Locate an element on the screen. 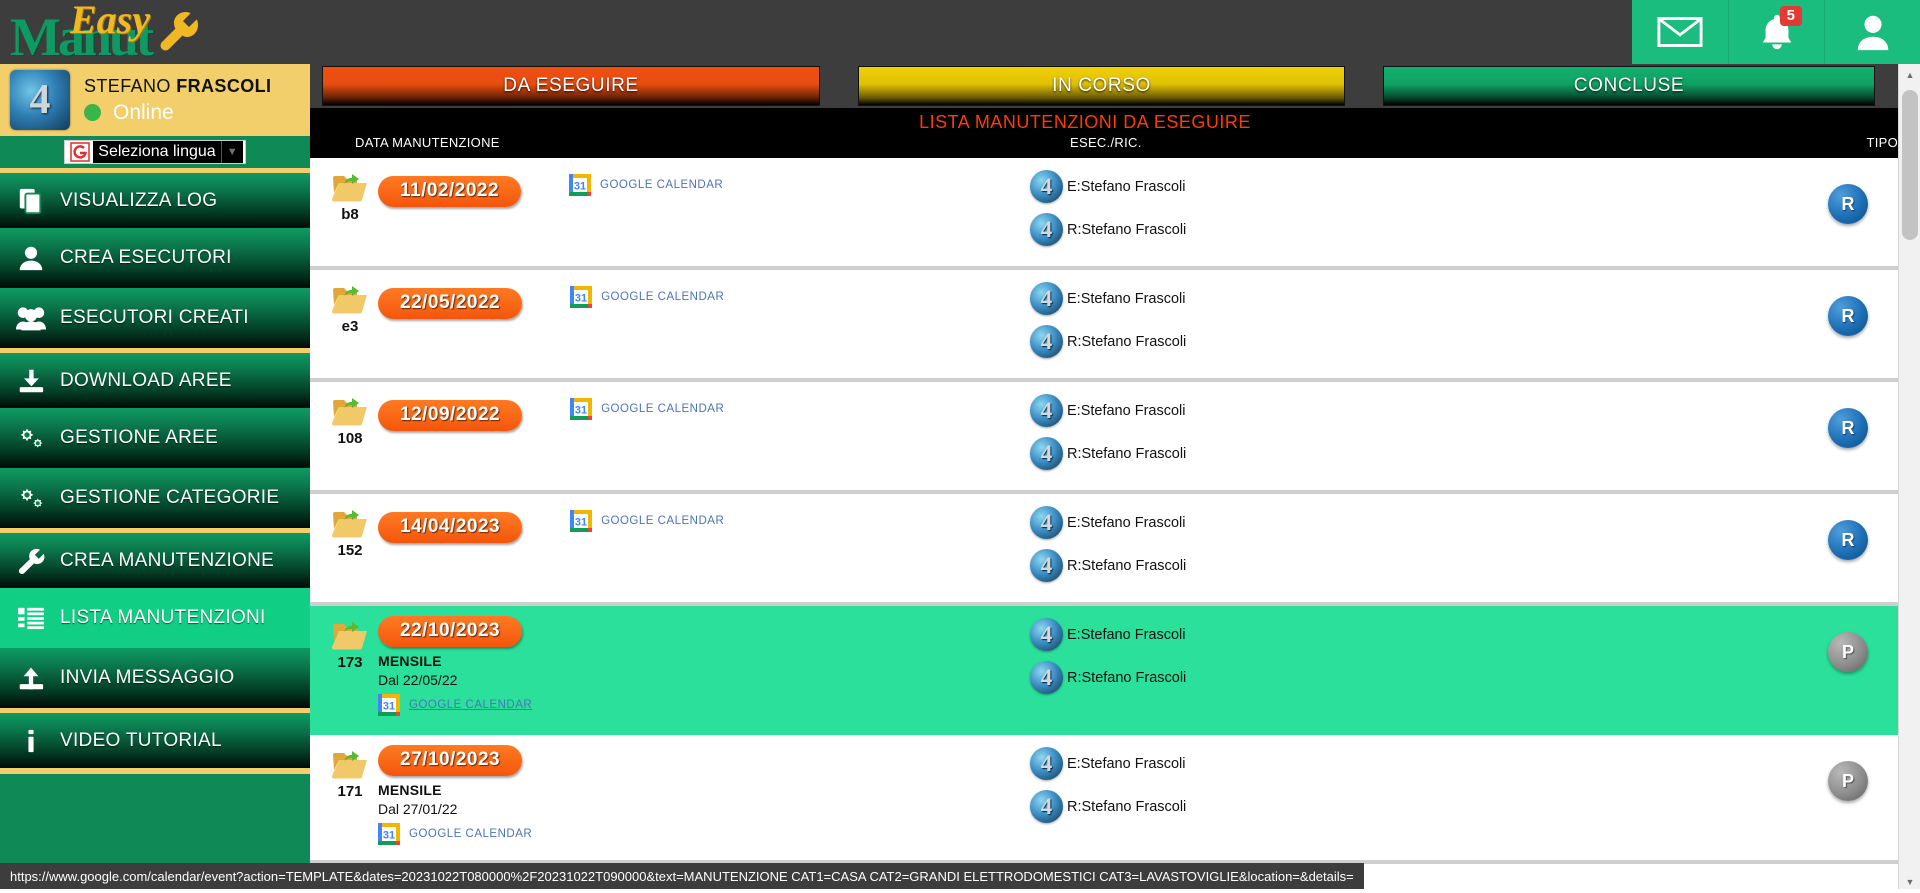 This screenshot has width=1920, height=893. tab-bar: DA ESEGUIRE IN CORSO CONCLUSE is located at coordinates (1115, 86).